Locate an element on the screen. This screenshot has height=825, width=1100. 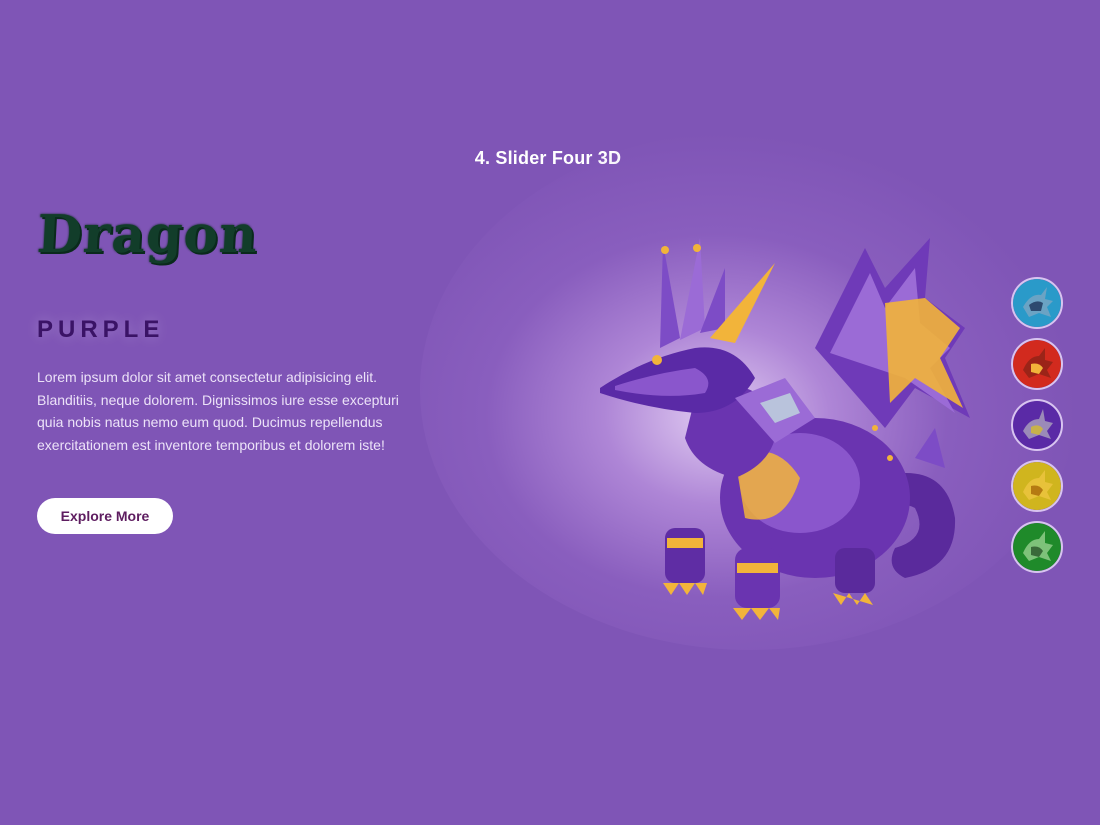
thumbnail-teal is located at coordinates (1037, 303).